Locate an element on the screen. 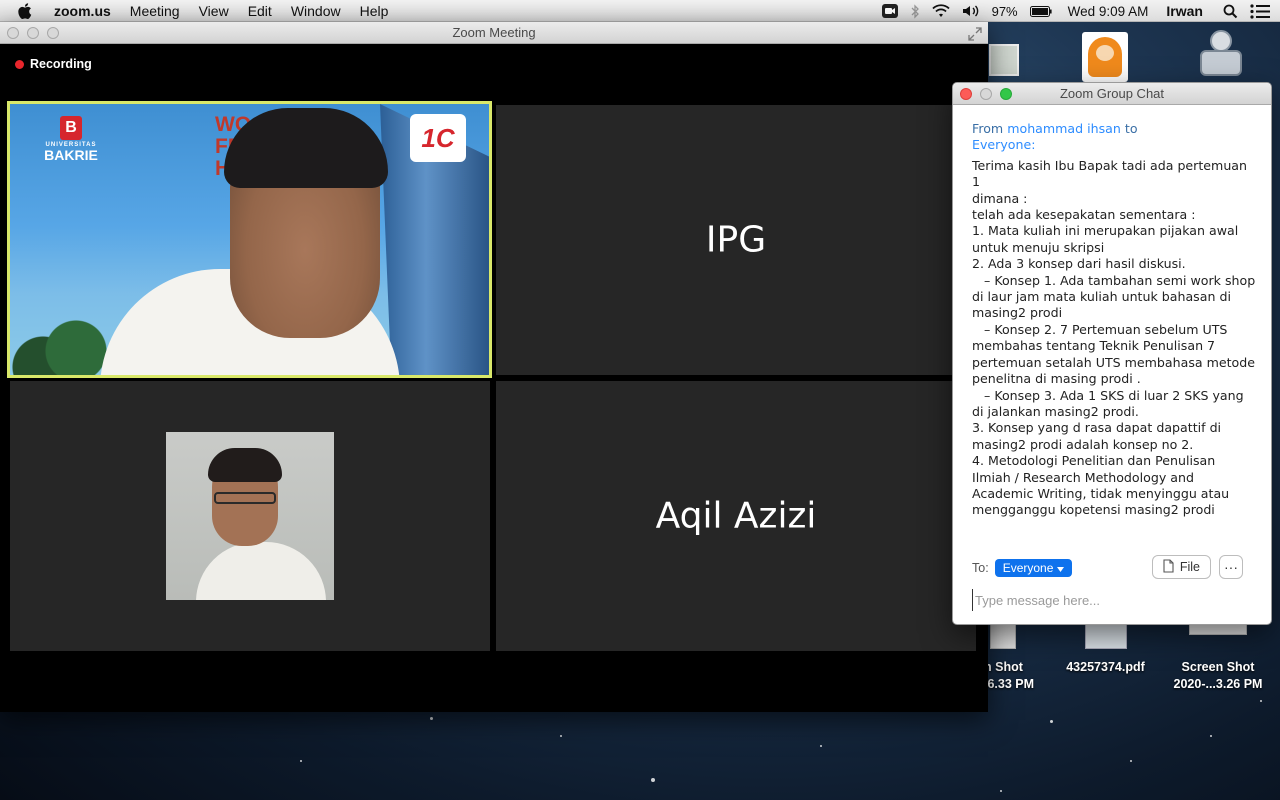 The width and height of the screenshot is (1280, 800). meeting-titlebar: Zoom Meeting is located at coordinates (494, 33).